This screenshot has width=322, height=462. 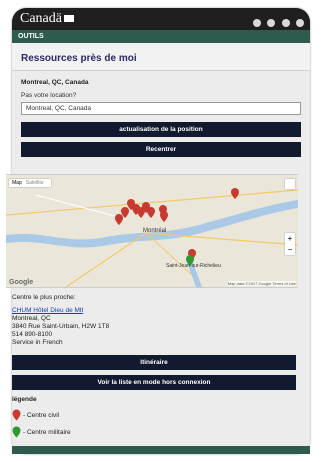 What do you see at coordinates (161, 57) in the screenshot?
I see `page-title: Ressources près de moi` at bounding box center [161, 57].